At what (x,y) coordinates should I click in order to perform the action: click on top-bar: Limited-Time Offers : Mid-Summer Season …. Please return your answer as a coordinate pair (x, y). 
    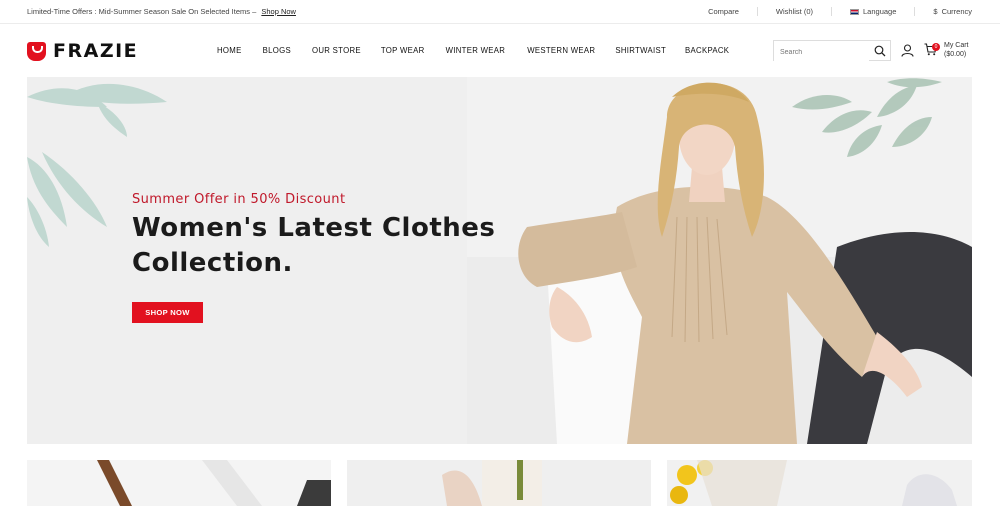
    Looking at the image, I should click on (500, 12).